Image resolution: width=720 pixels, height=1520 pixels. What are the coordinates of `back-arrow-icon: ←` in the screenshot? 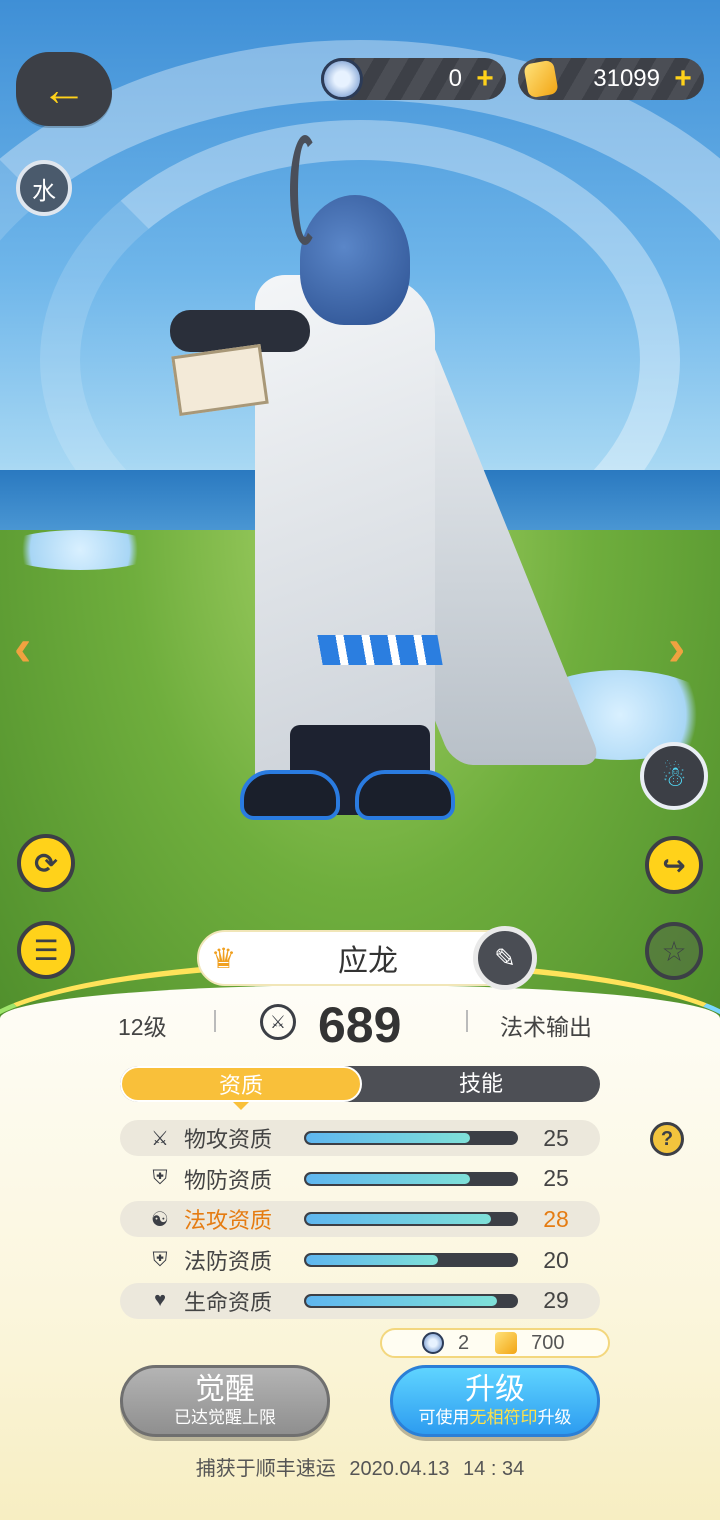 It's located at (64, 89).